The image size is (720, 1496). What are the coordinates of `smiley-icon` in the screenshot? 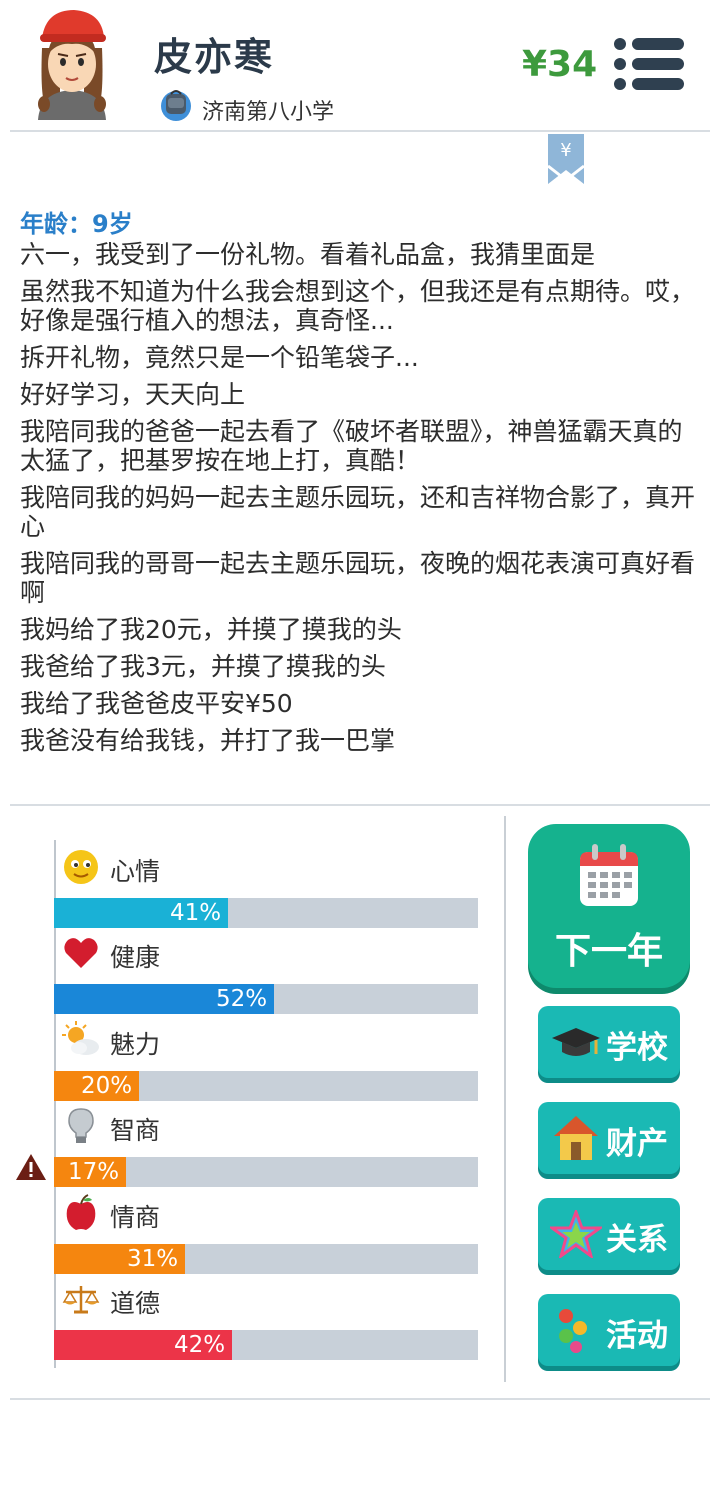 It's located at (81, 867).